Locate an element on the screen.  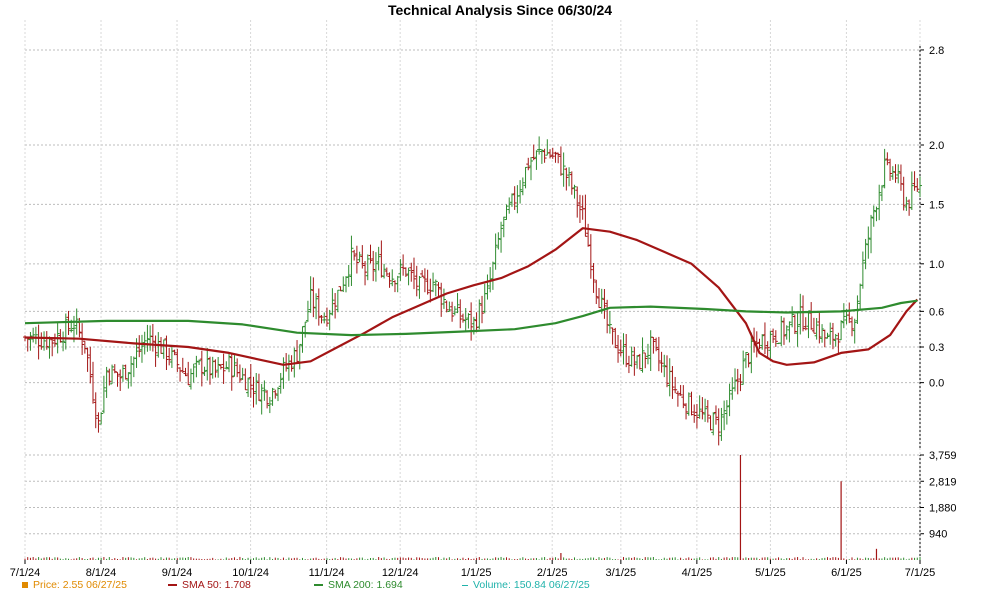
legend-item-price: Price: 2.55 06/27/25 is located at coordinates (74, 587).